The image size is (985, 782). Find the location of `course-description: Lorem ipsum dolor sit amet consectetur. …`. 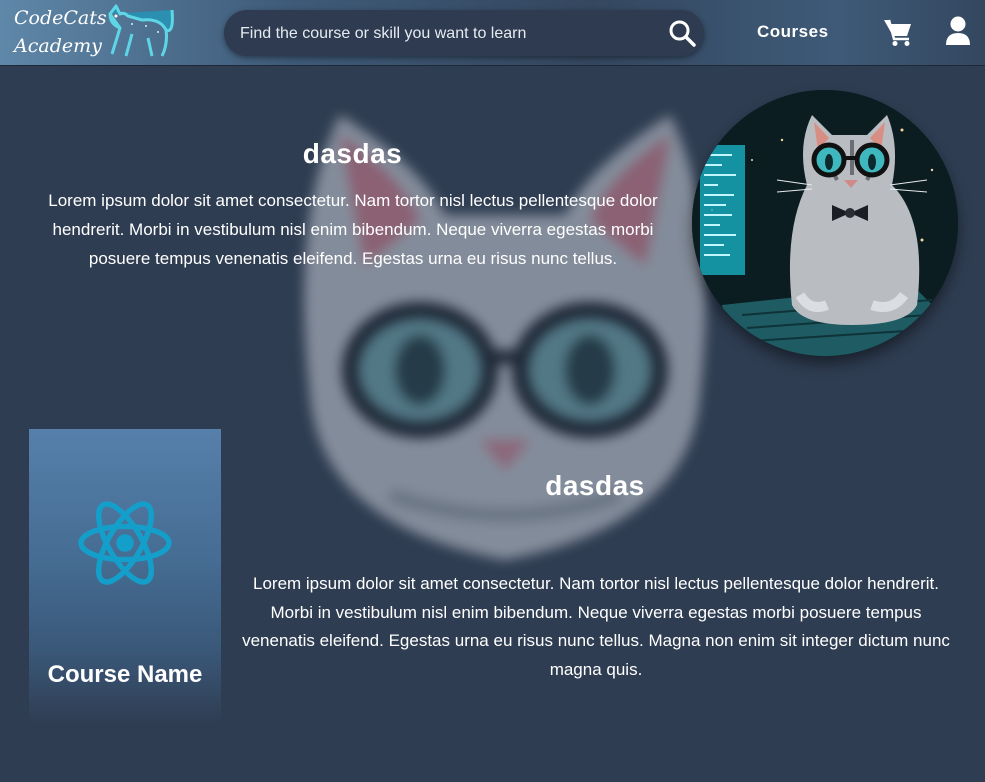

course-description: Lorem ipsum dolor sit amet consectetur. … is located at coordinates (596, 626).